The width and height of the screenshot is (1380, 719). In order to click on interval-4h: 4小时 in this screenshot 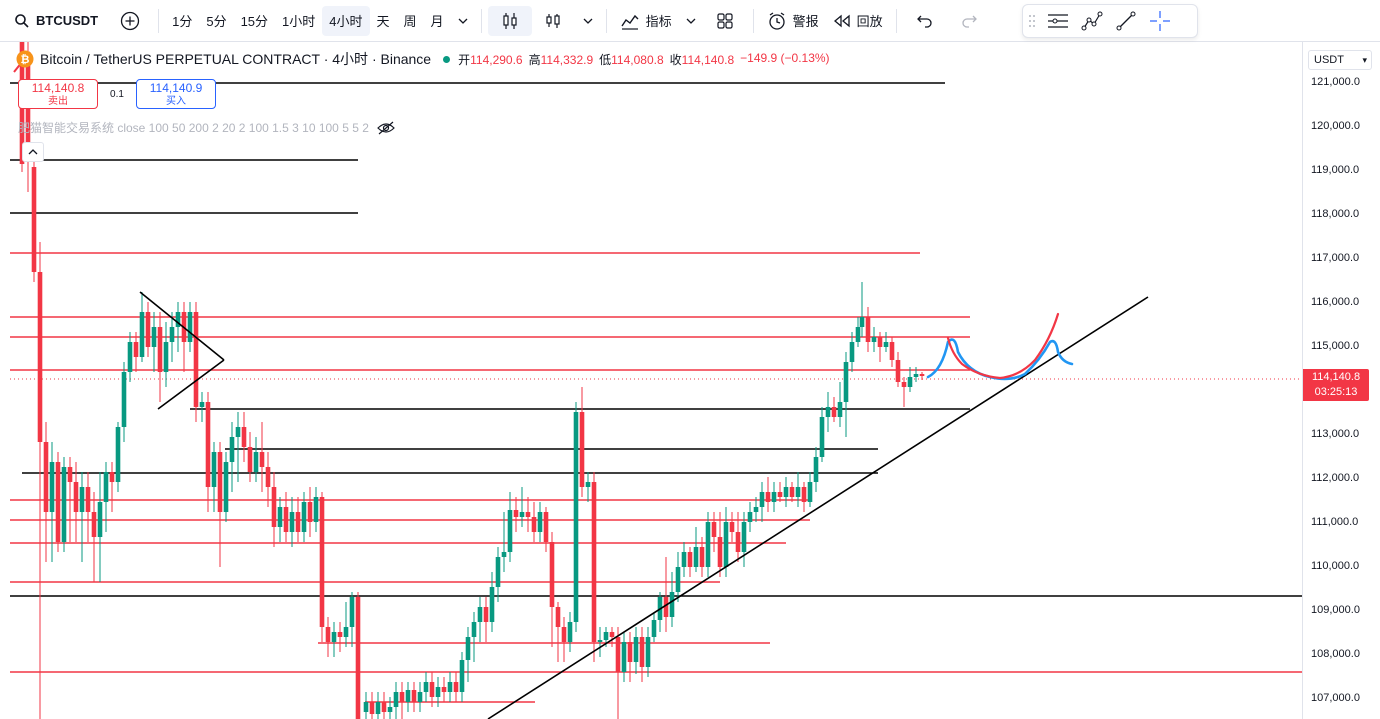, I will do `click(346, 20)`.